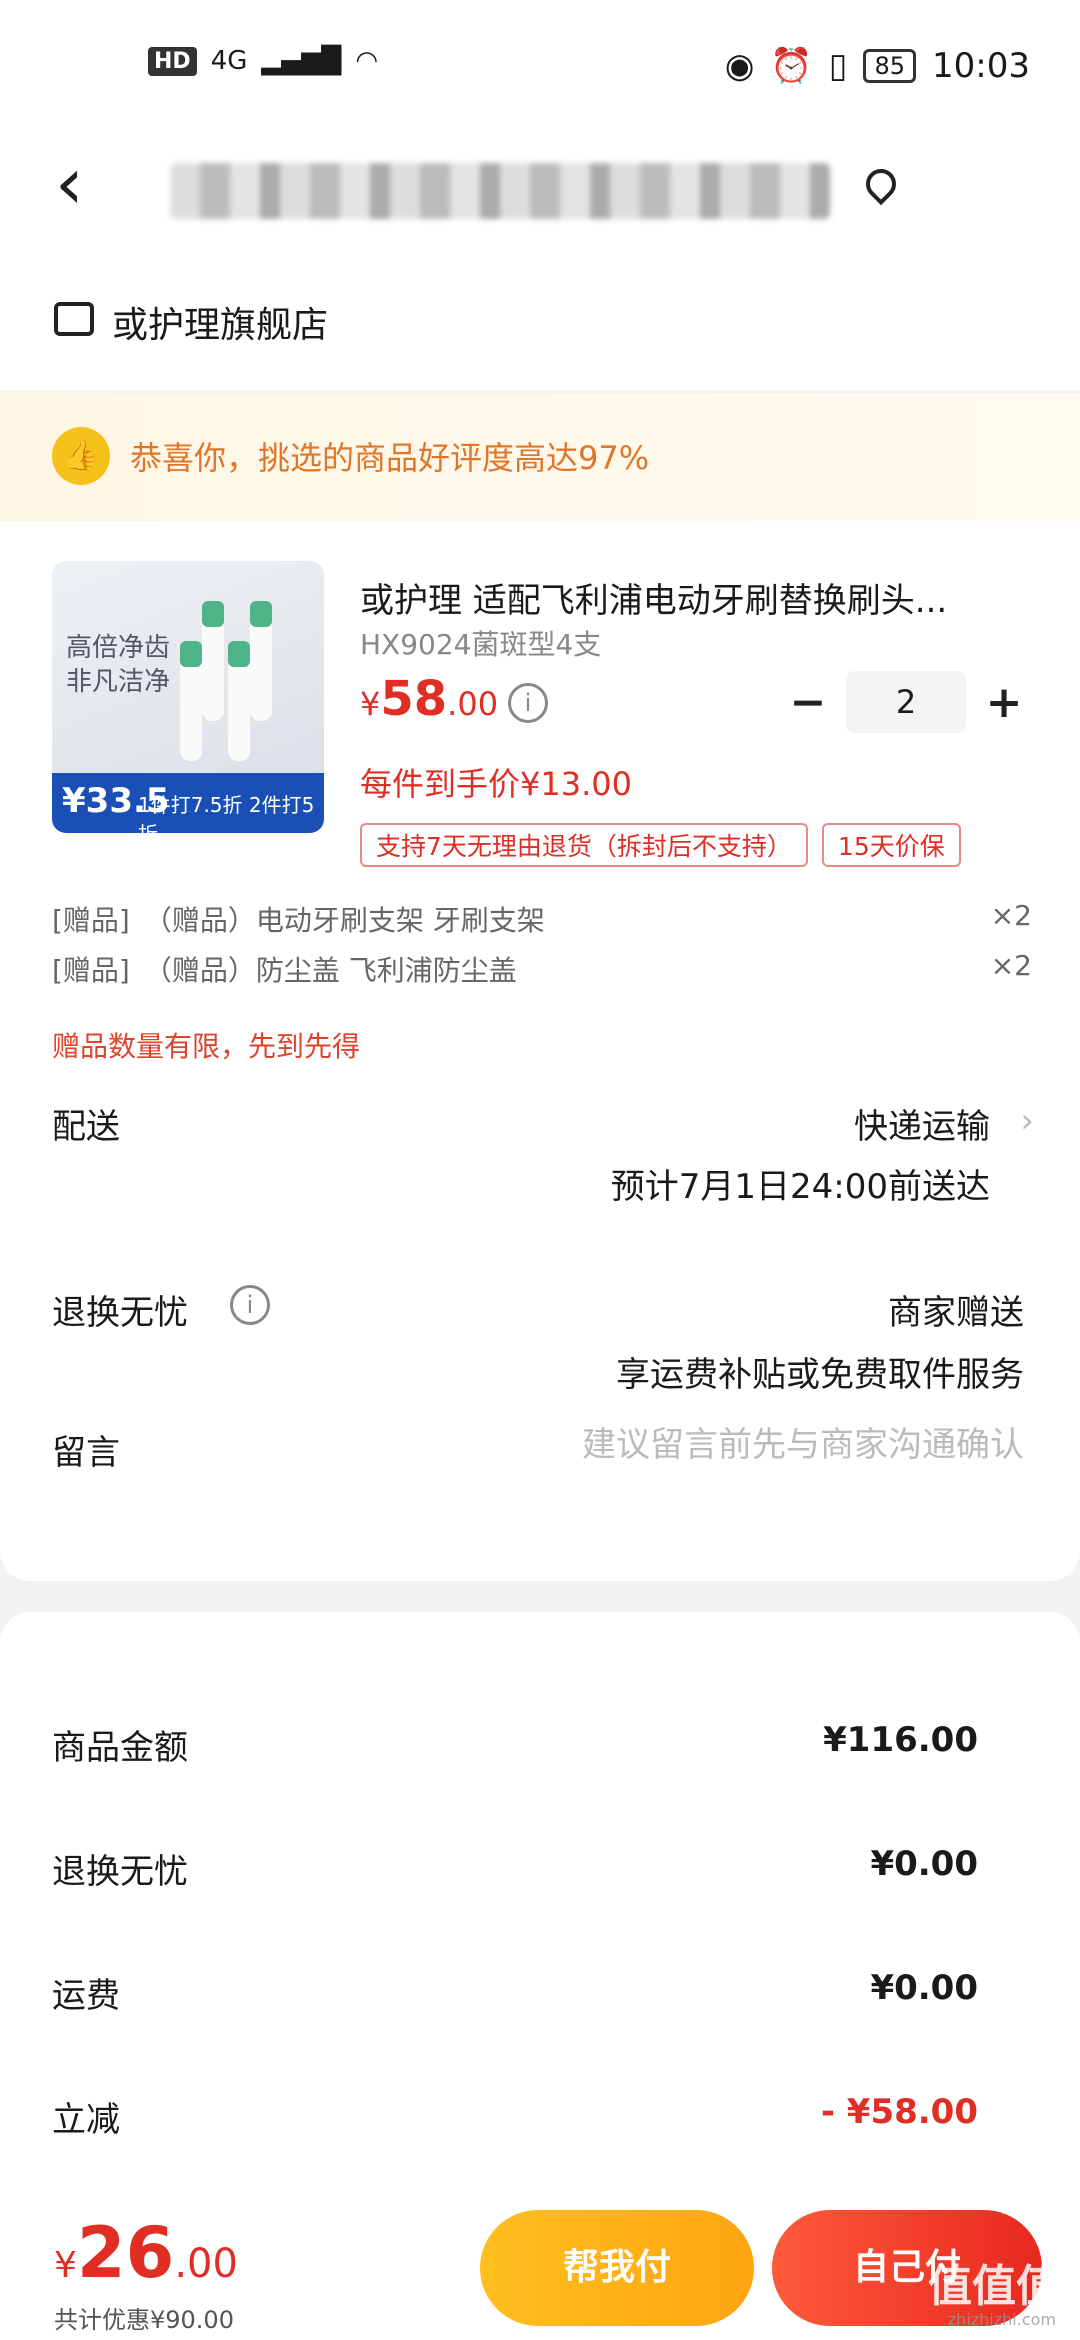 The height and width of the screenshot is (2340, 1080). Describe the element at coordinates (1027, 1121) in the screenshot. I see `chevron-right-icon: ›` at that location.